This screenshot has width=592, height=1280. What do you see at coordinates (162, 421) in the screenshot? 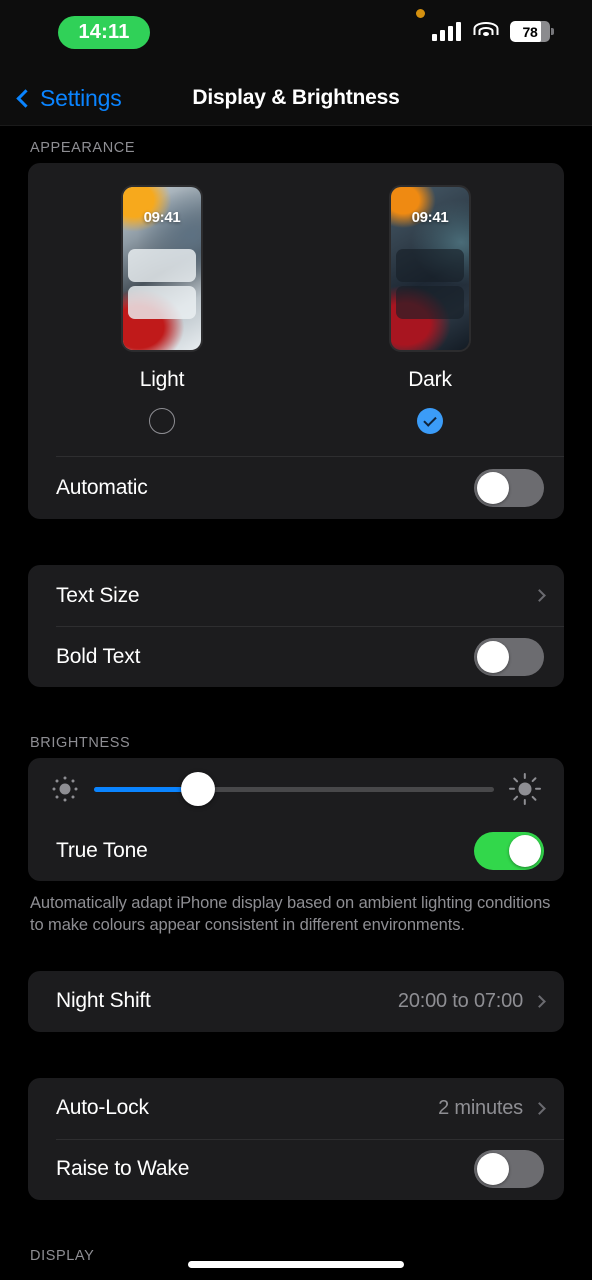
I see `light-radio-button` at bounding box center [162, 421].